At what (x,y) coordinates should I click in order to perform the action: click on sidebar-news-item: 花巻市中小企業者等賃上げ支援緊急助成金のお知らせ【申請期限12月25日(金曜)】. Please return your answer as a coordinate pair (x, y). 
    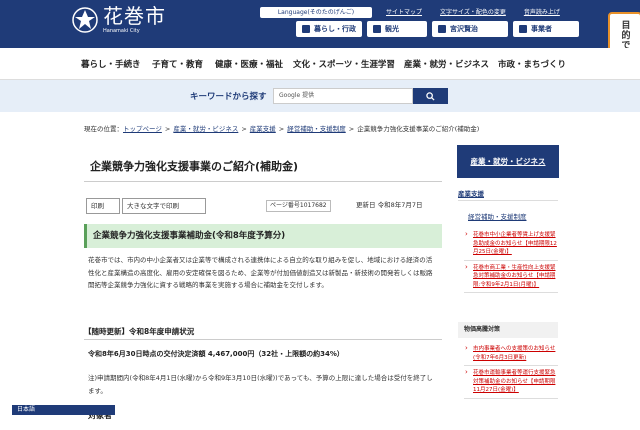
    Looking at the image, I should click on (511, 244).